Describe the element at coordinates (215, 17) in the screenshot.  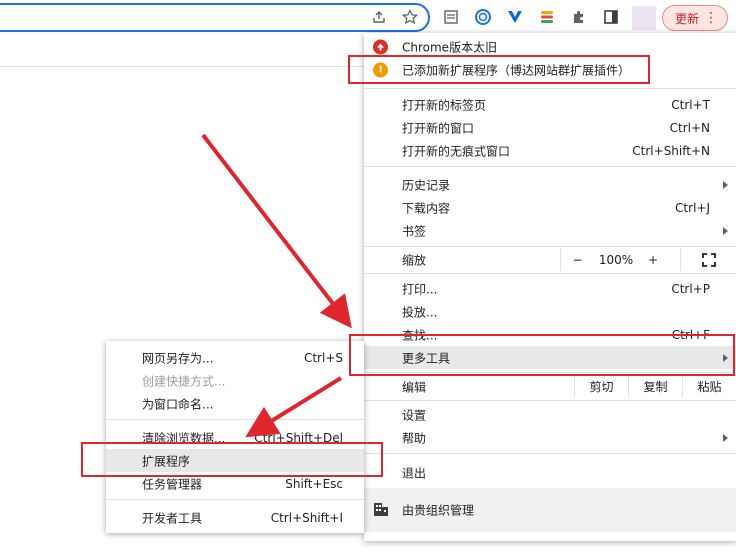
I see `address-bar` at that location.